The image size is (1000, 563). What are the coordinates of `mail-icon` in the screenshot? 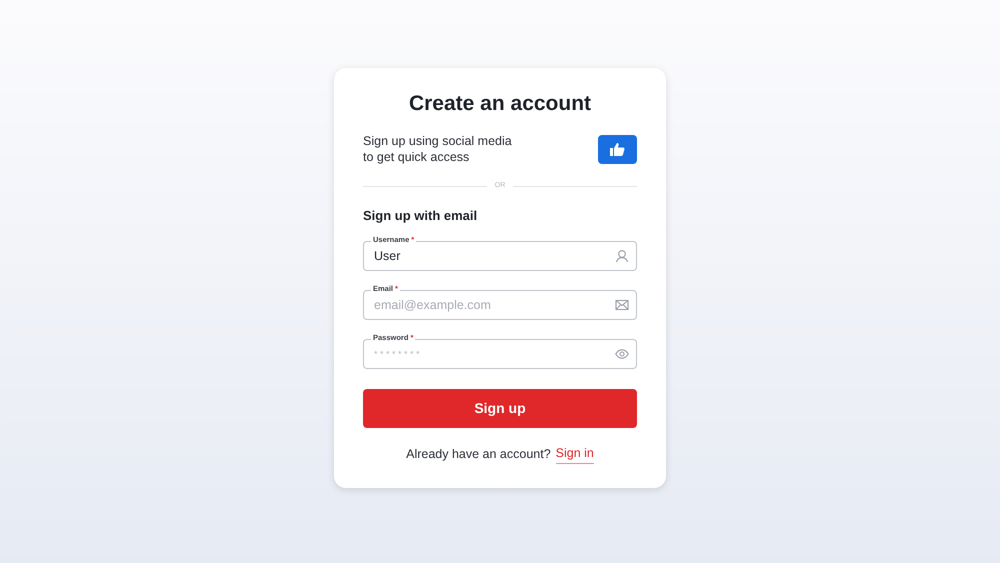 It's located at (622, 305).